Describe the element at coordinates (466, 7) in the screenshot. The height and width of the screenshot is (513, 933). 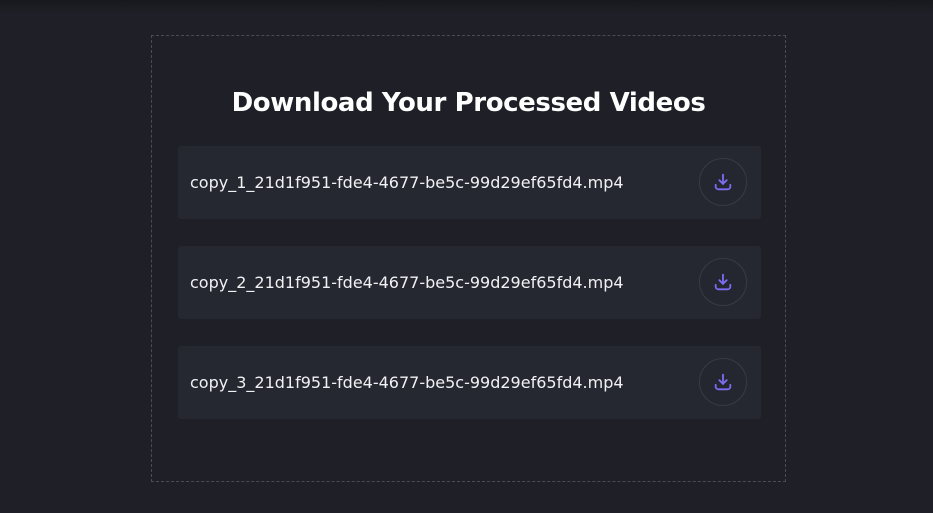
I see `top-shade` at that location.